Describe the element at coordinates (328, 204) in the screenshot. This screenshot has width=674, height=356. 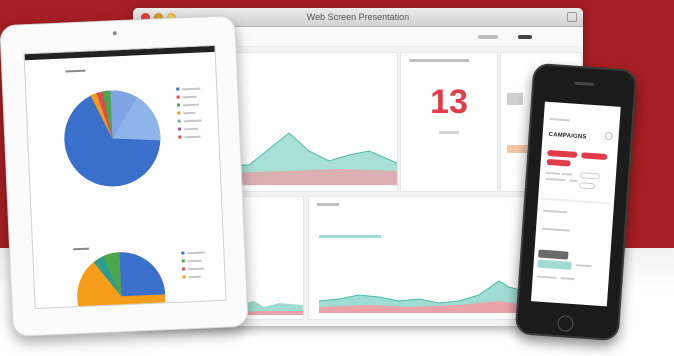
I see `panel-title` at that location.